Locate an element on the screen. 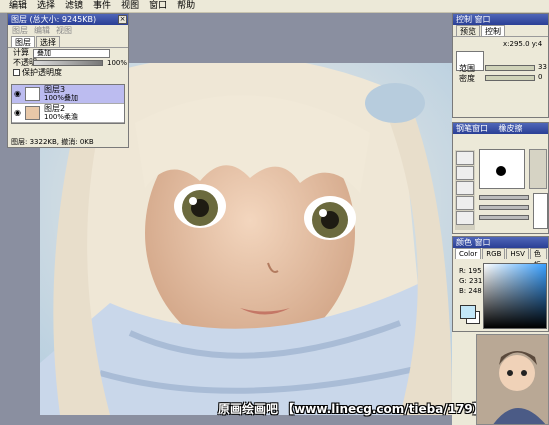  preserve-transparency-label: 保护透明度 is located at coordinates (42, 72).